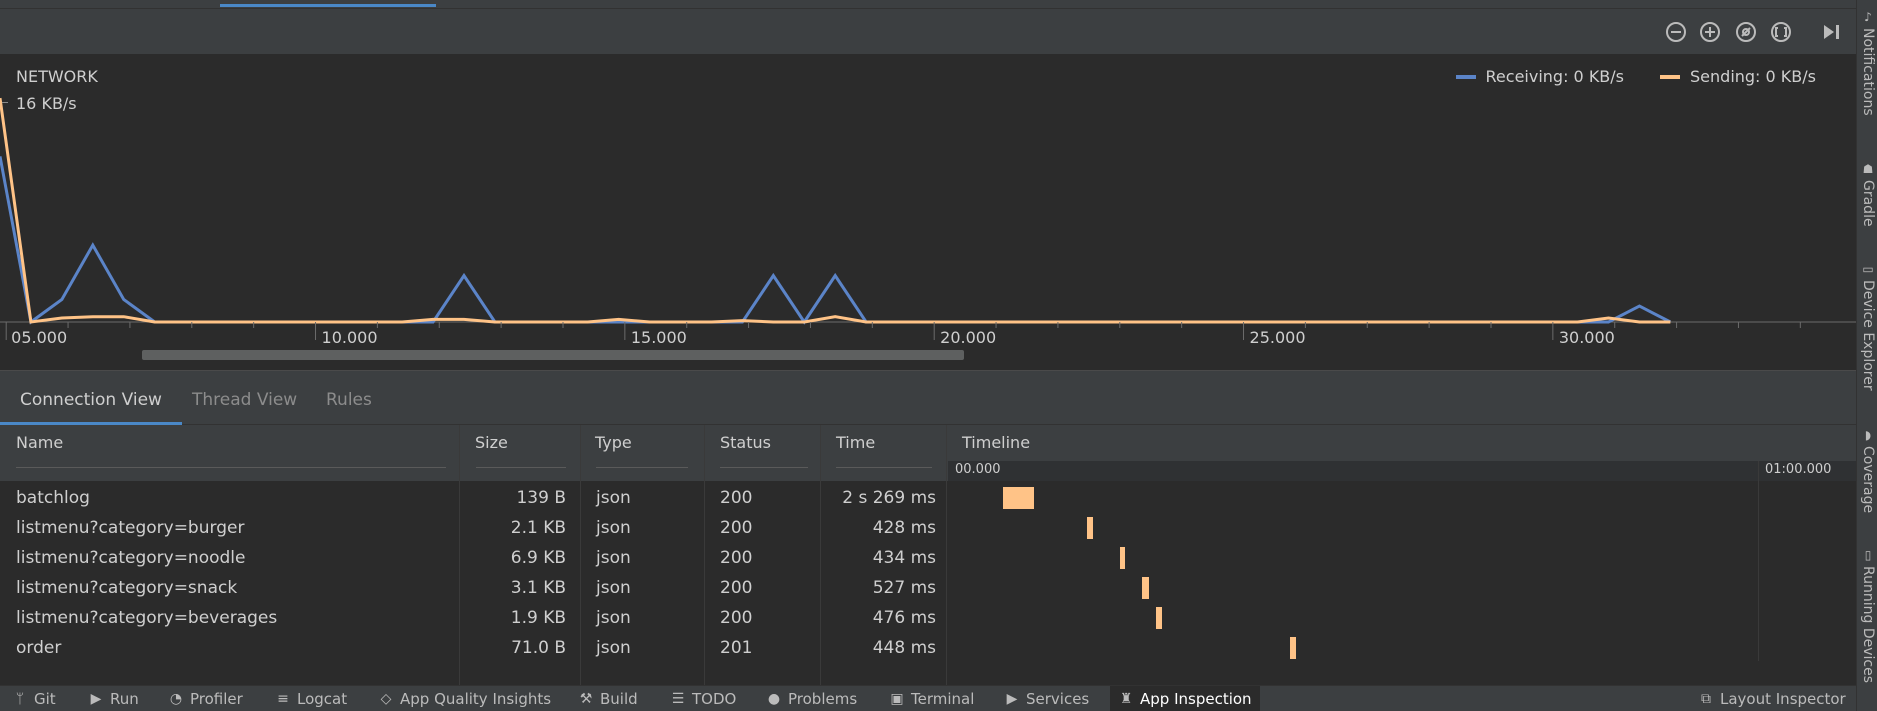 The width and height of the screenshot is (1877, 711). I want to click on cell-status: 201, so click(736, 648).